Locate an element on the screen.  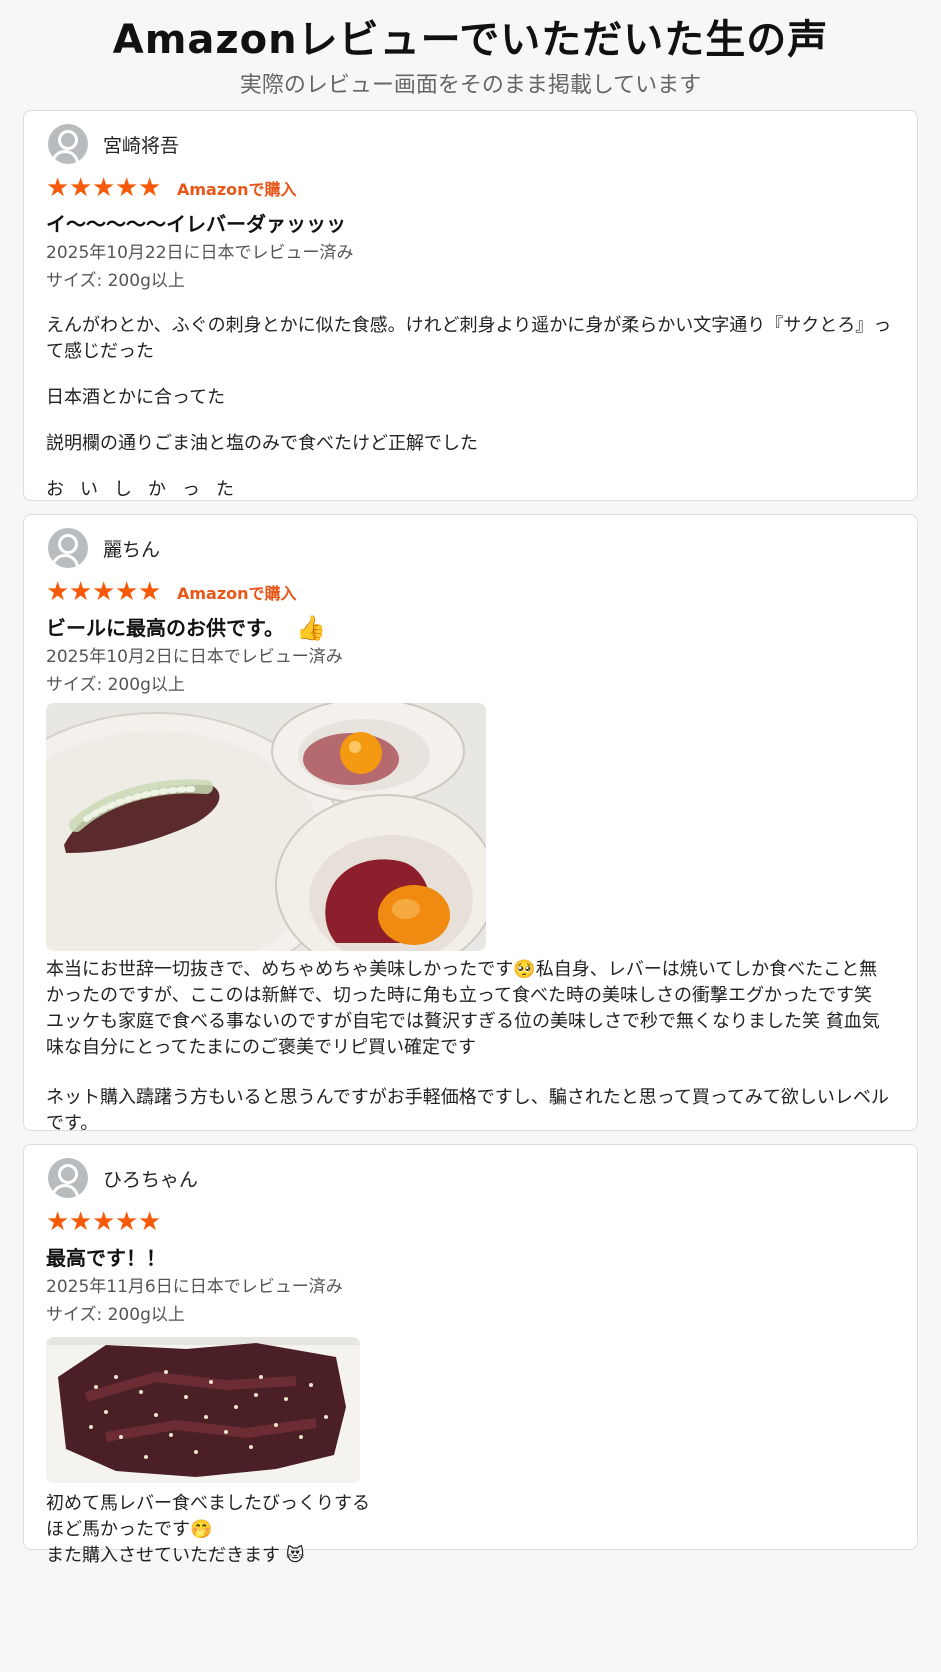
reviewer-name: 宮崎将吾 is located at coordinates (141, 144).